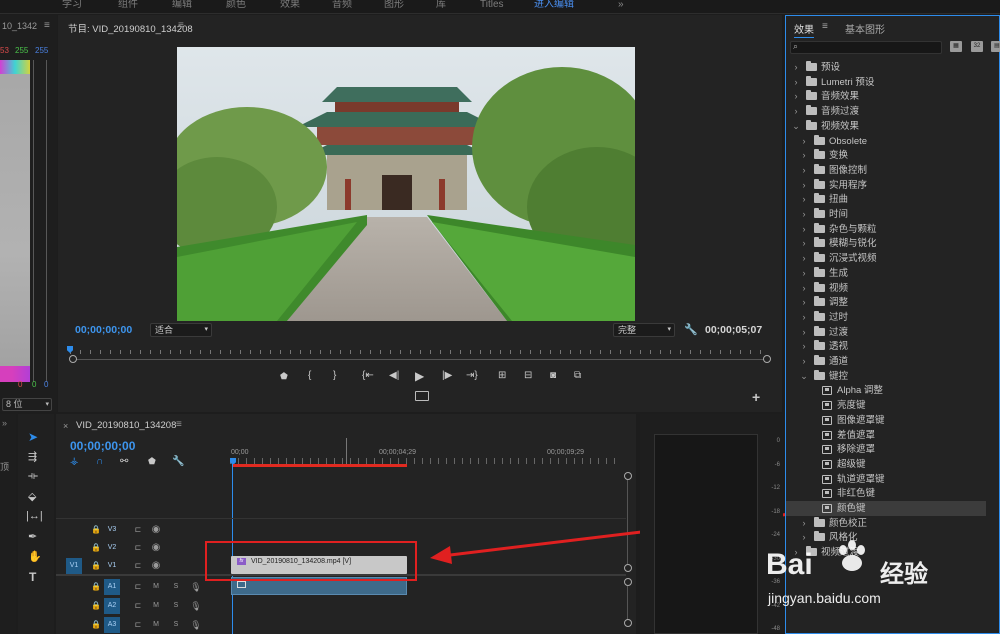 The height and width of the screenshot is (634, 1000). I want to click on workspace-tab-effects: 效果, so click(290, 7).